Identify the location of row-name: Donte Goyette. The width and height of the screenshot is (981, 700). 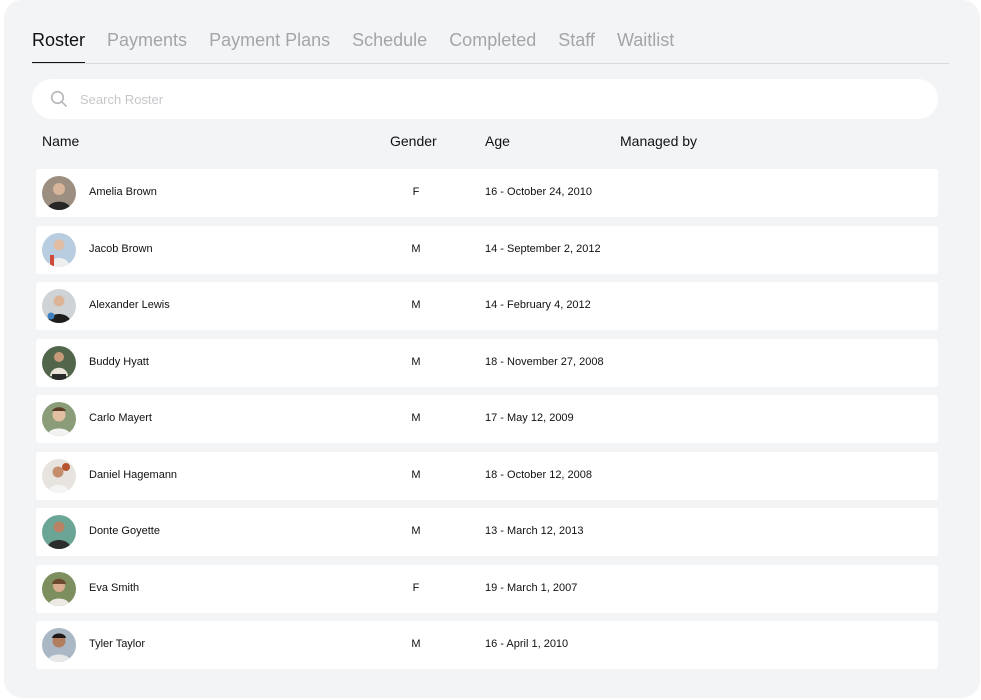
(124, 531).